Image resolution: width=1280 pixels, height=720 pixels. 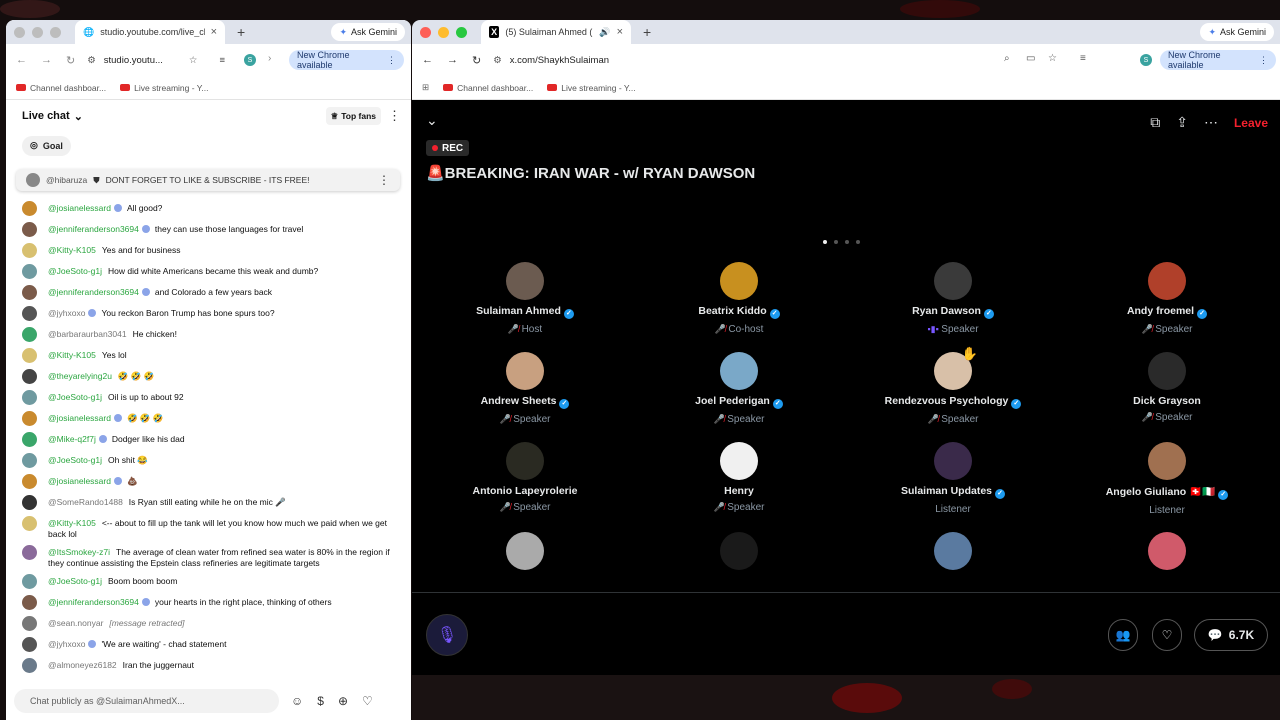 I want to click on participant: Dick Grayson 🎤̸ Speaker, so click(x=1167, y=387).